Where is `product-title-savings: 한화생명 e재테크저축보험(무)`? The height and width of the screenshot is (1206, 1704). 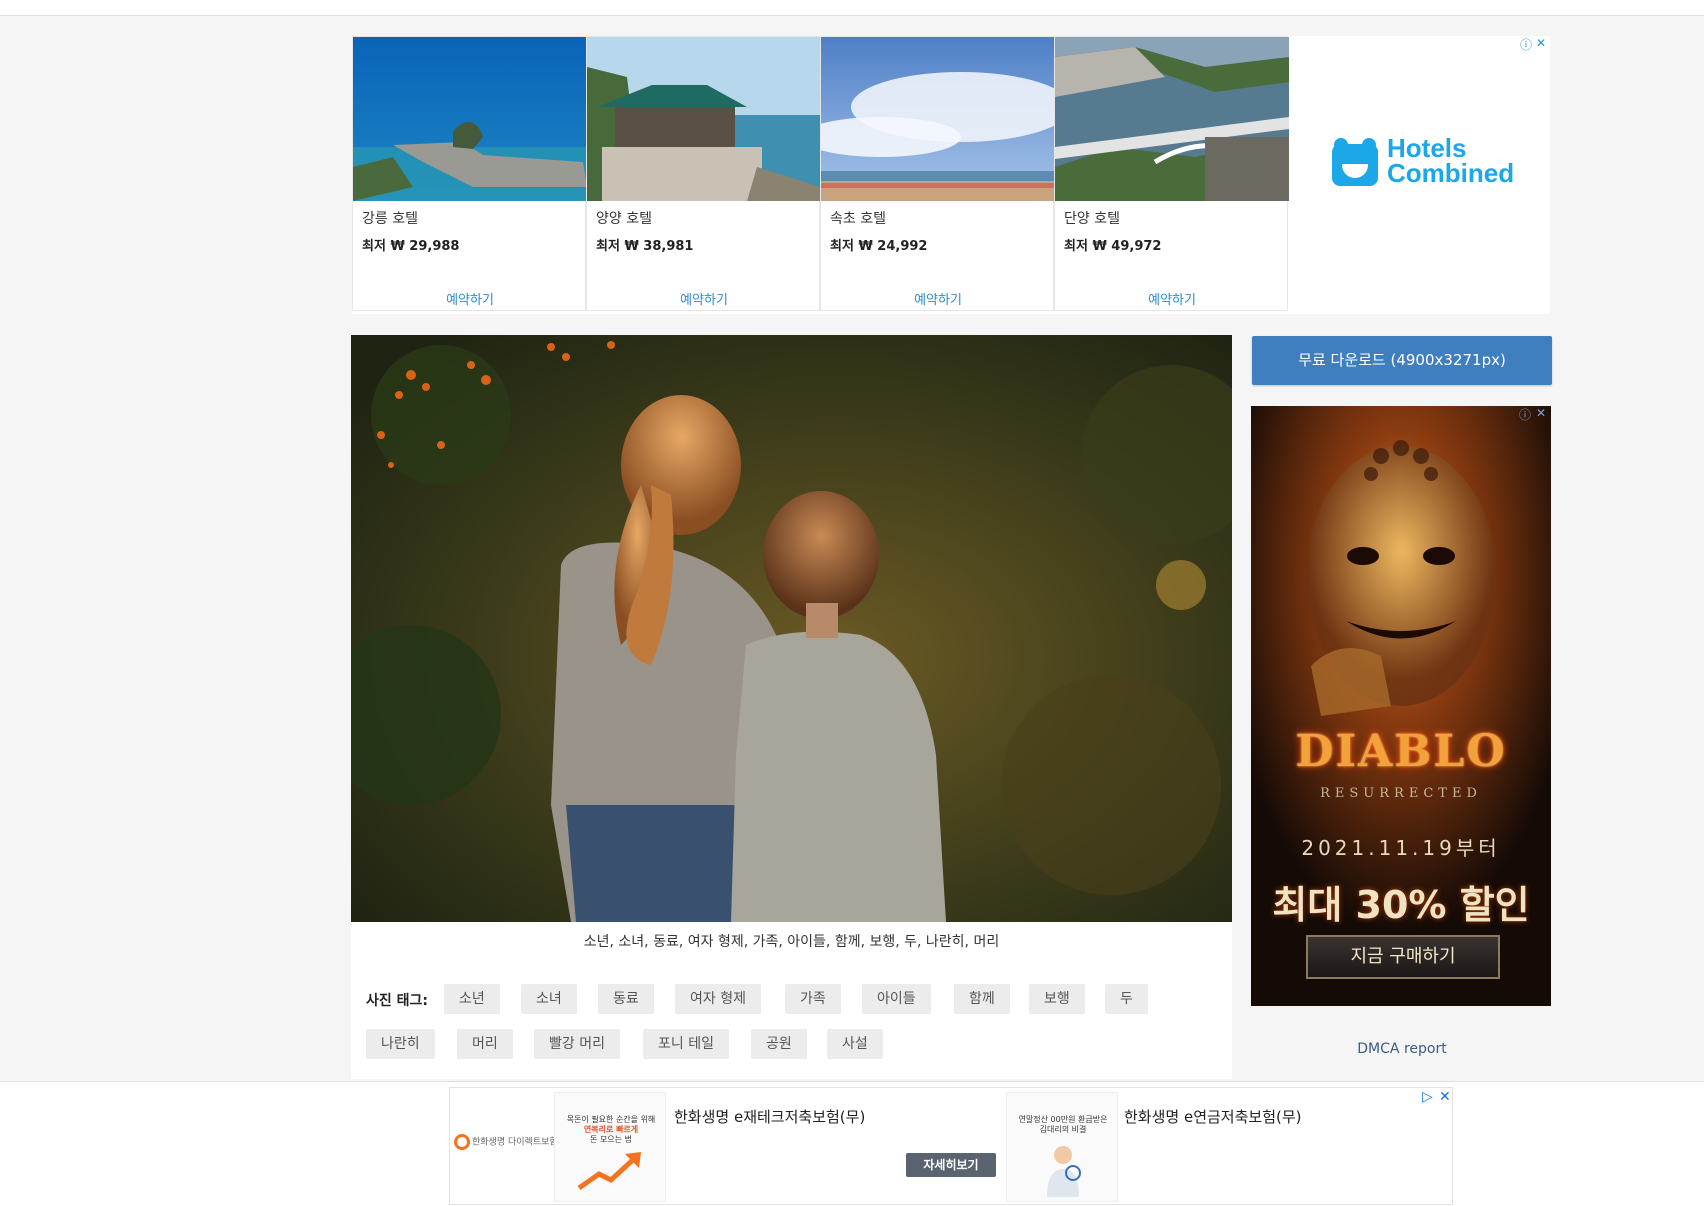 product-title-savings: 한화생명 e재테크저축보험(무) is located at coordinates (769, 1116).